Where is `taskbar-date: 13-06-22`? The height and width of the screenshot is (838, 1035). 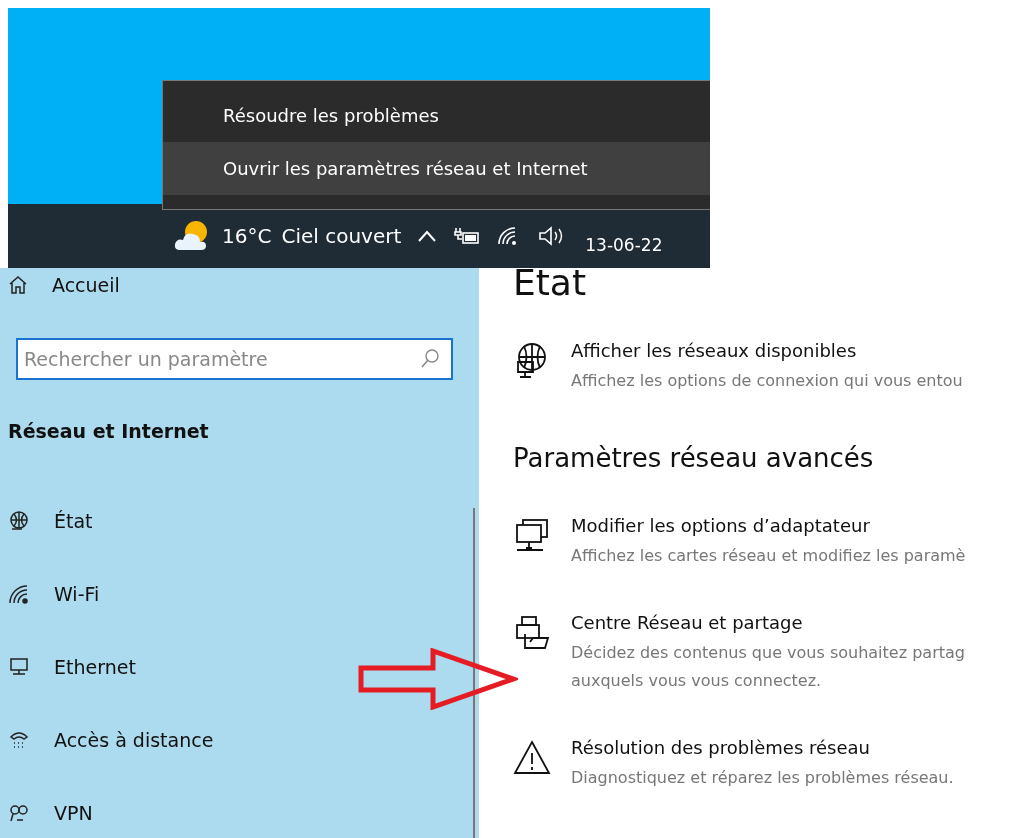 taskbar-date: 13-06-22 is located at coordinates (624, 244).